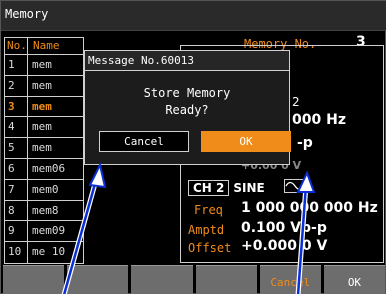 The image size is (386, 294). What do you see at coordinates (193, 279) in the screenshot?
I see `softkey-bar: Cancel OK` at bounding box center [193, 279].